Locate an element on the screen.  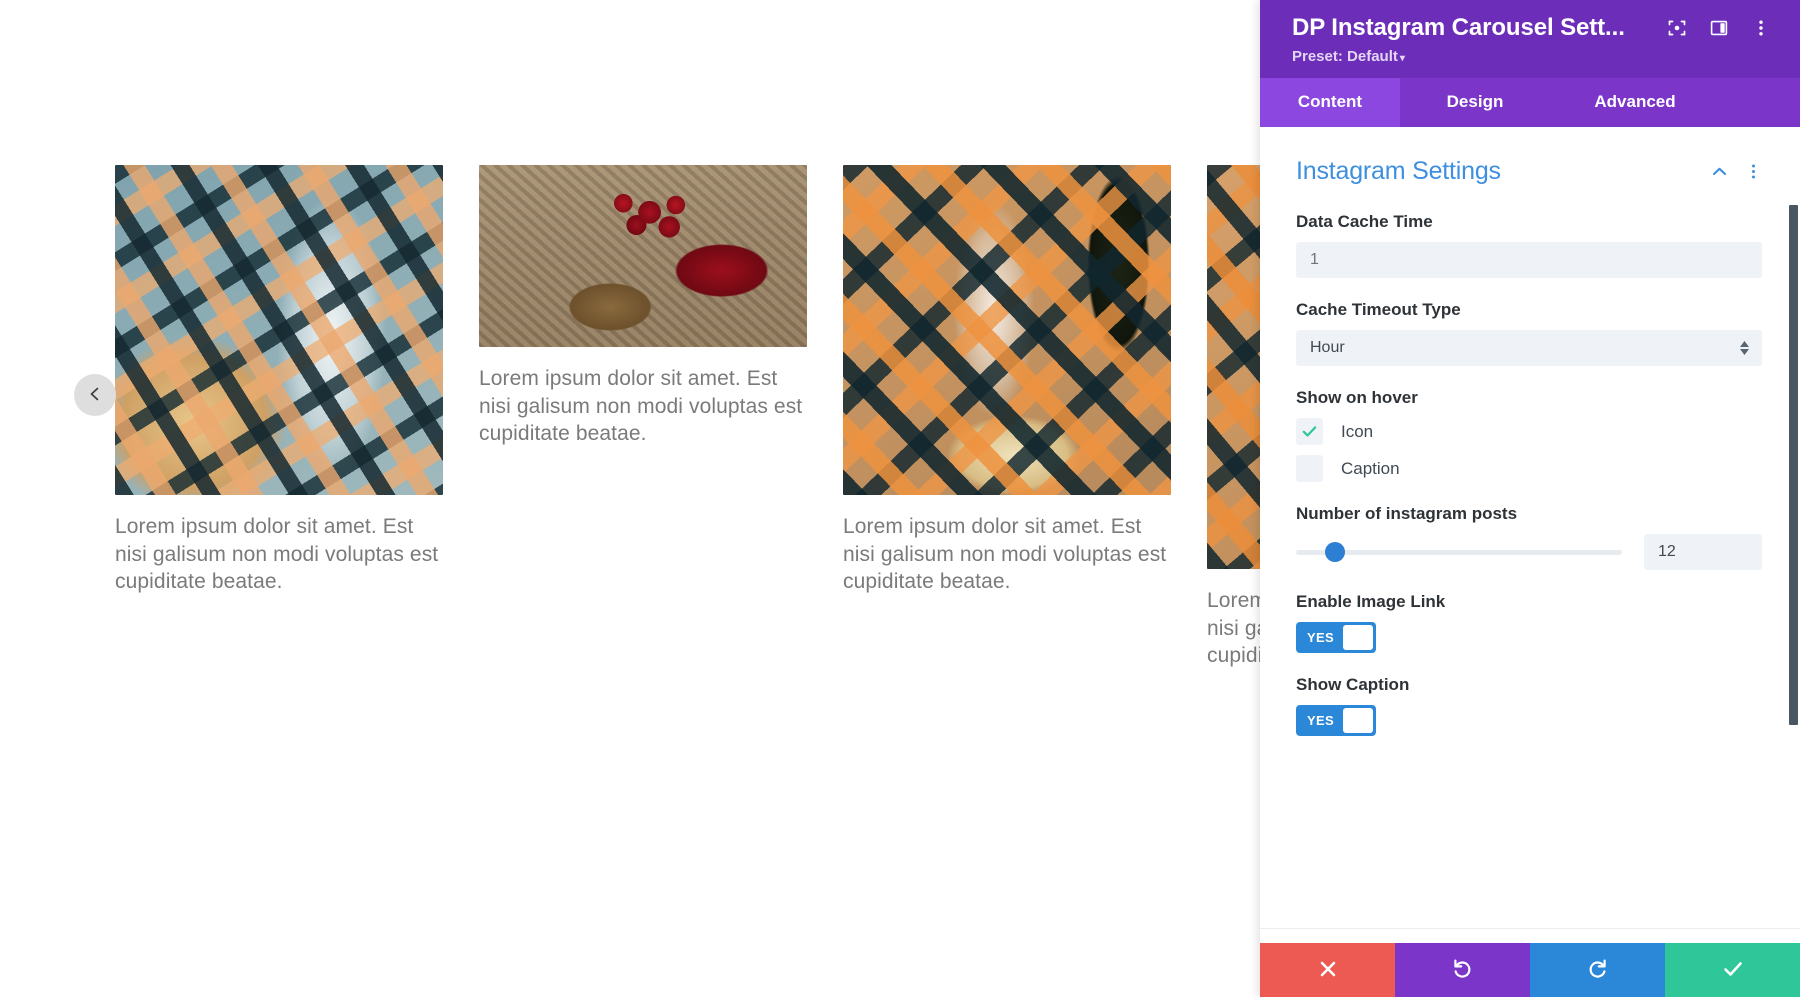
field-label: Data Cache Time is located at coordinates (1364, 221).